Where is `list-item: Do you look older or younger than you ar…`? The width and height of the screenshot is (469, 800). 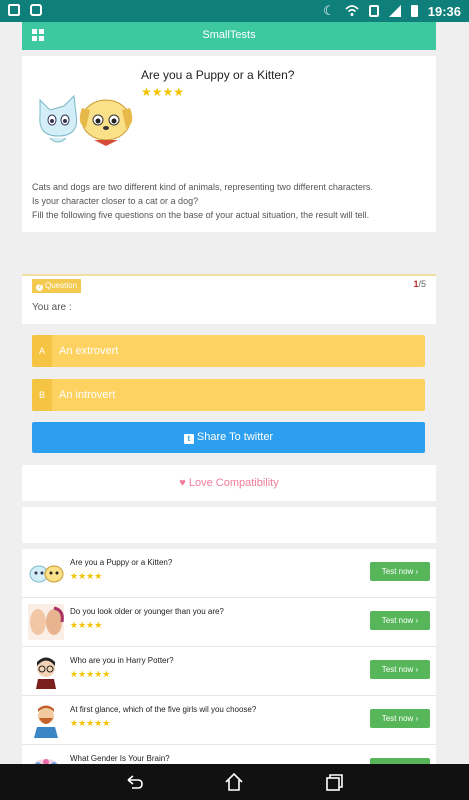
list-item: Do you look older or younger than you ar… is located at coordinates (229, 622).